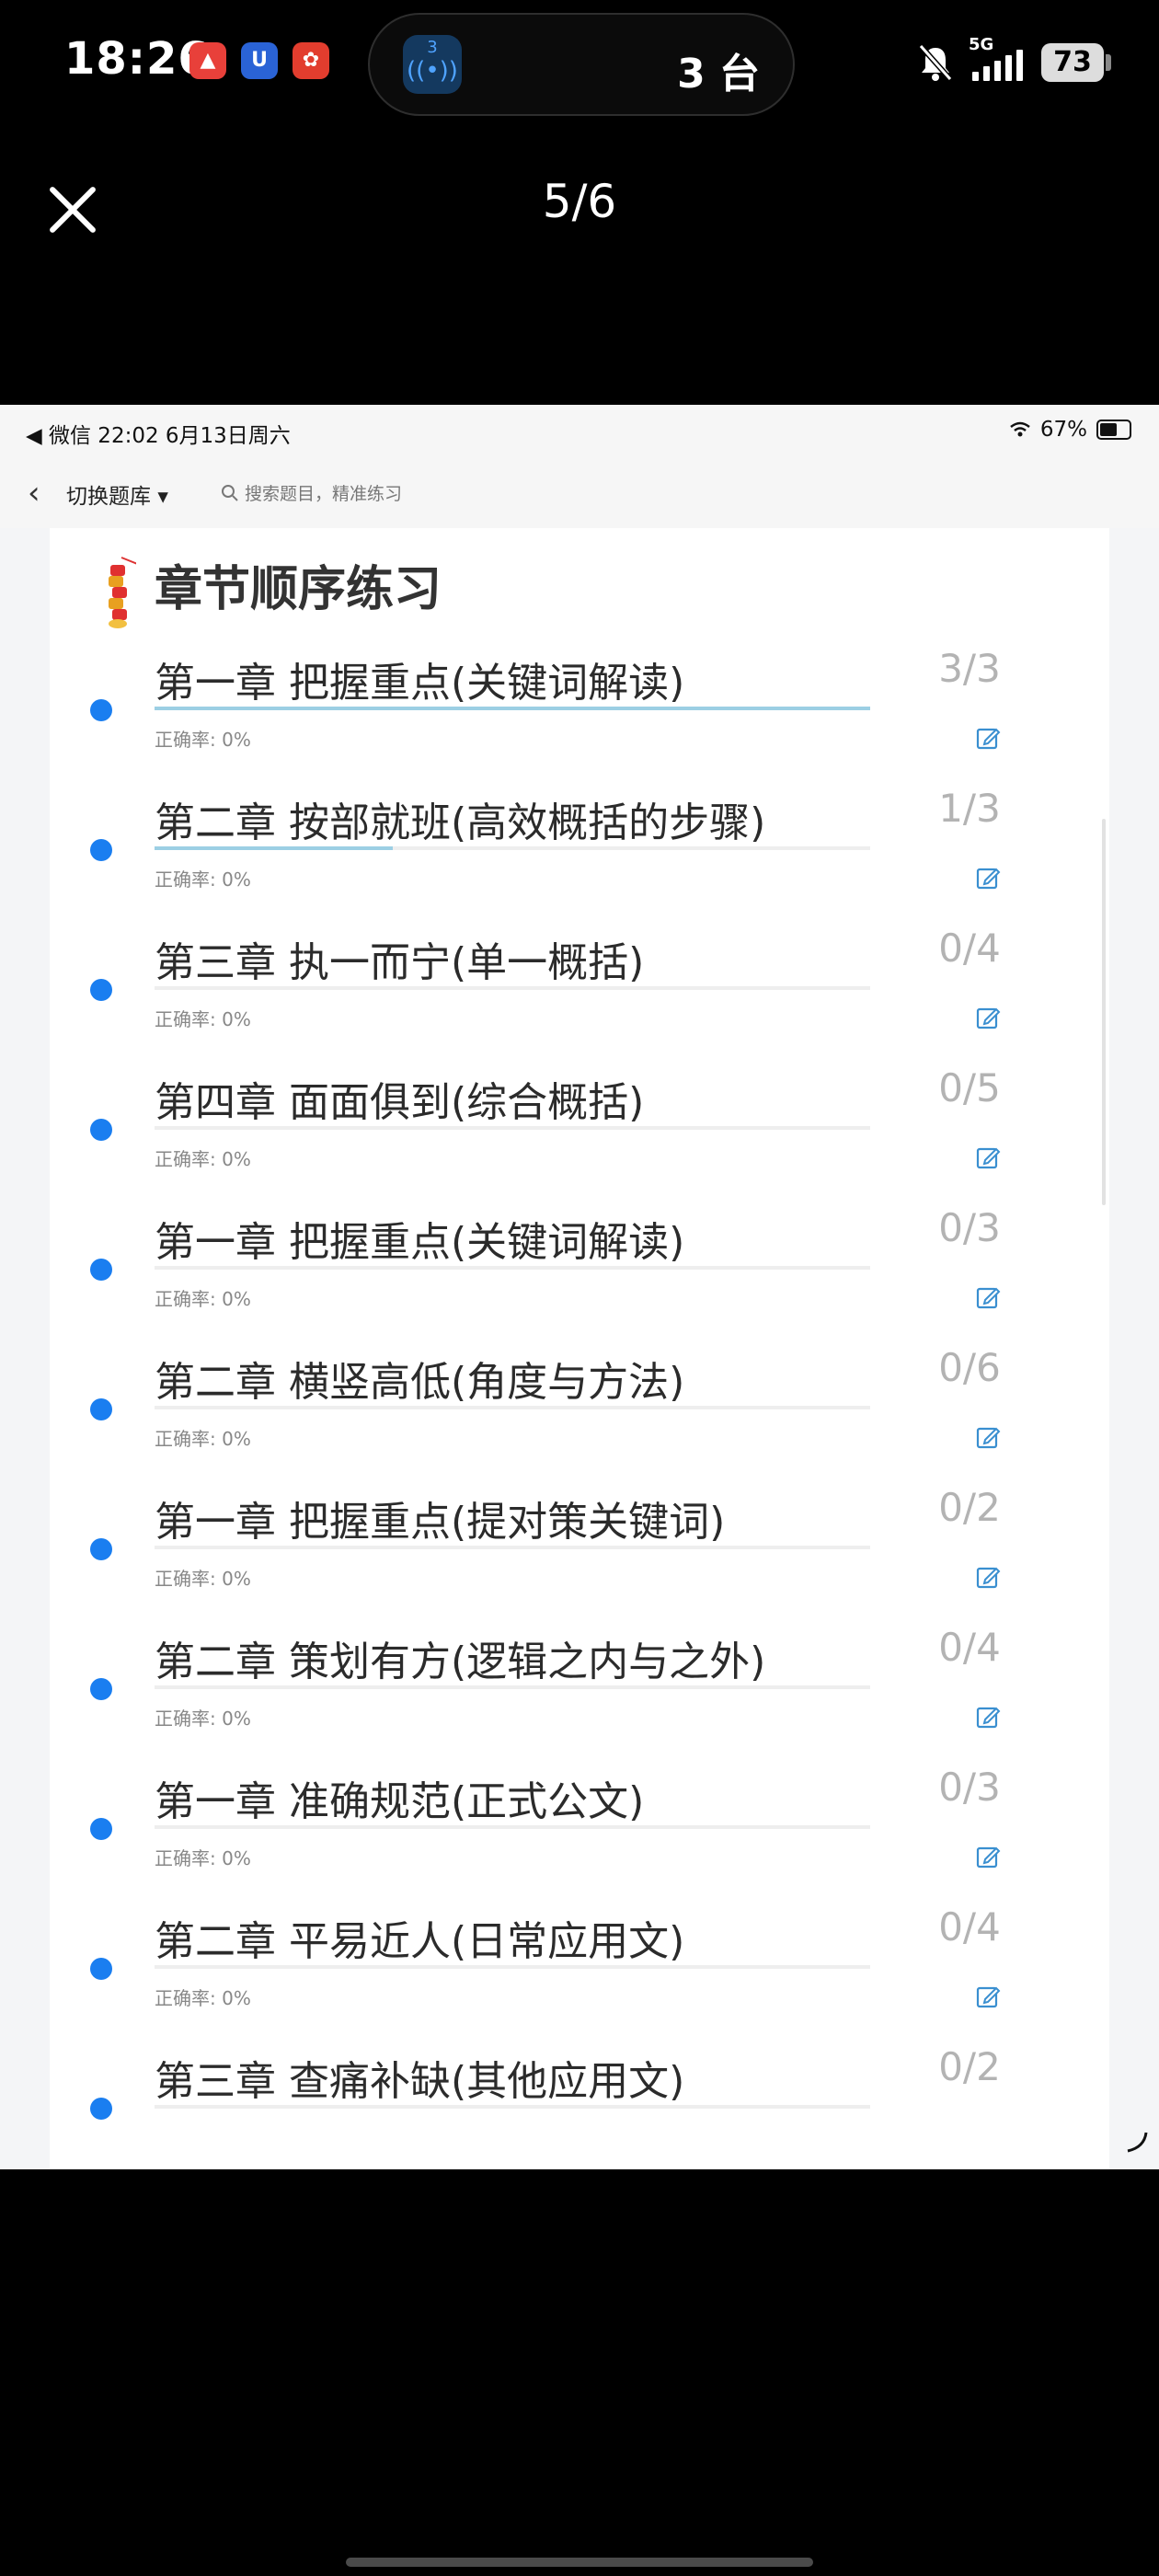  Describe the element at coordinates (579, 2562) in the screenshot. I see `home-indicator` at that location.